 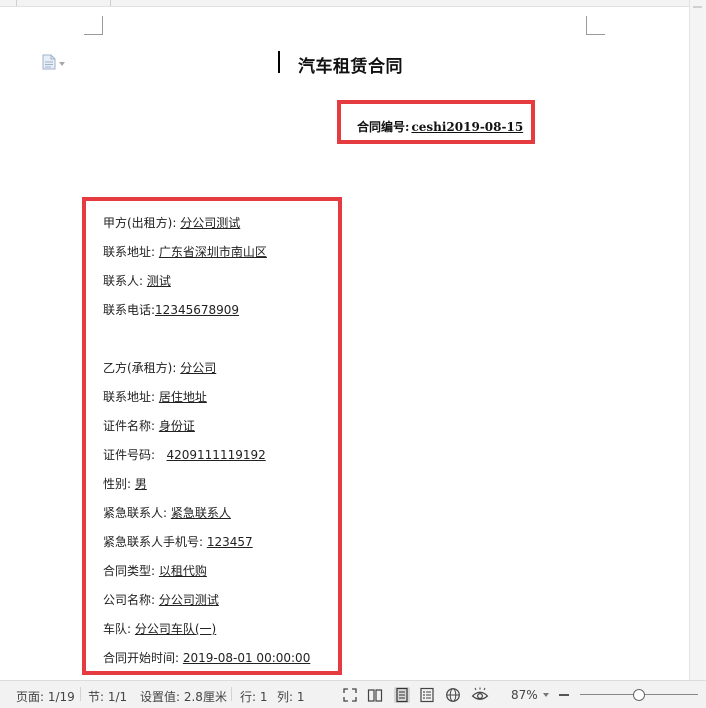 I want to click on contract-number-value: ceshi2019-08-15, so click(x=467, y=127).